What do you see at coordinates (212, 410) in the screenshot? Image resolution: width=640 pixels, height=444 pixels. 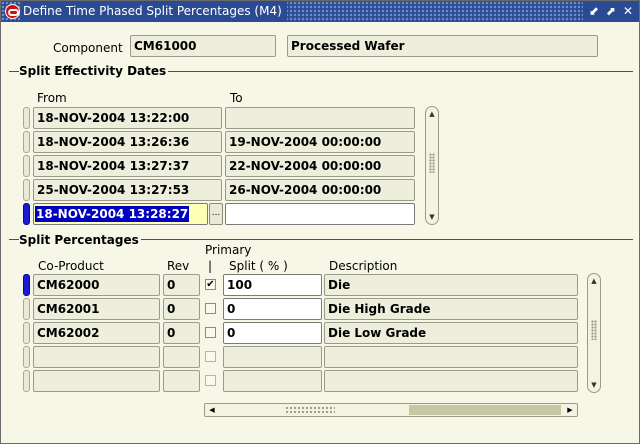 I see `scroll-left-icon: ◀` at bounding box center [212, 410].